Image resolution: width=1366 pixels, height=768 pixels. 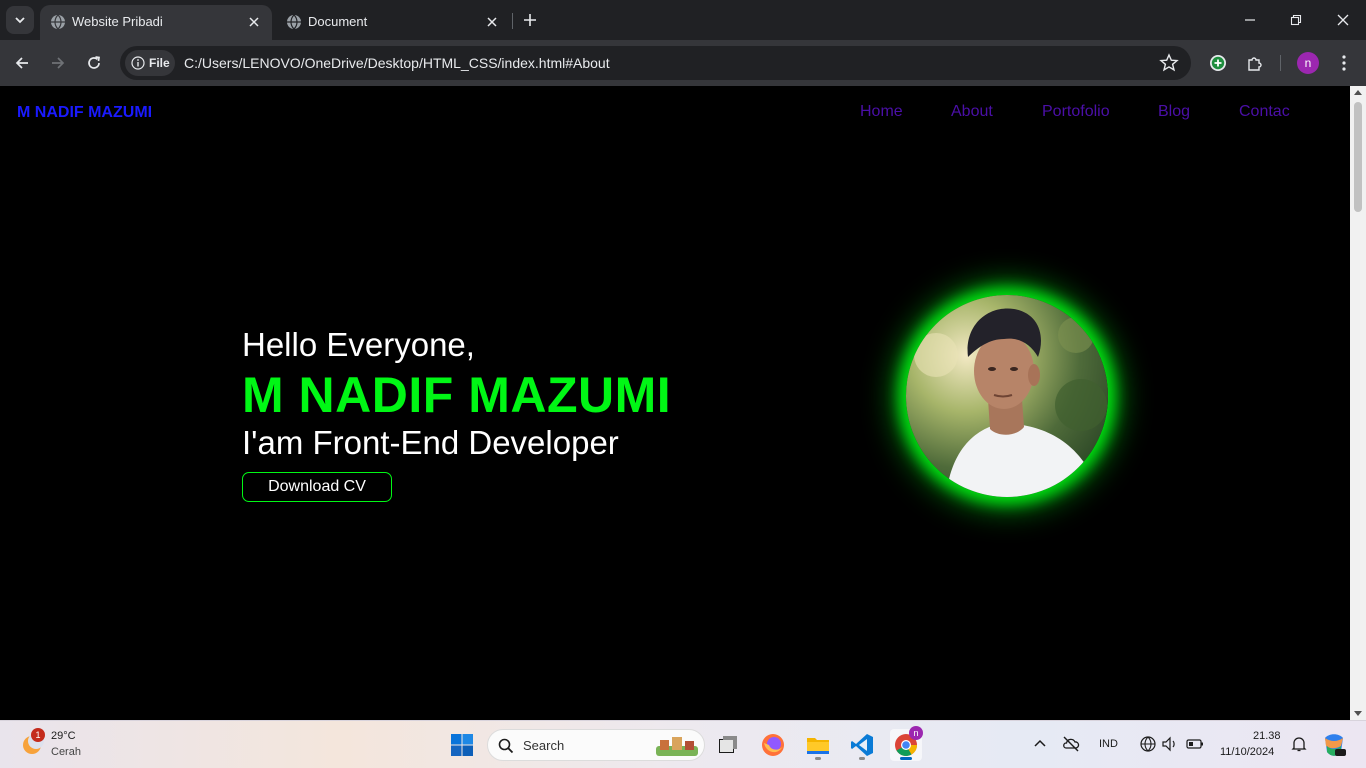 What do you see at coordinates (317, 487) in the screenshot?
I see `download-cv-button: Download CV` at bounding box center [317, 487].